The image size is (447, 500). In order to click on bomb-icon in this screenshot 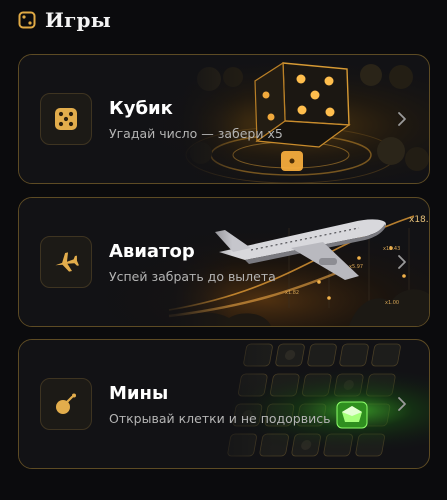, I will do `click(66, 403)`.